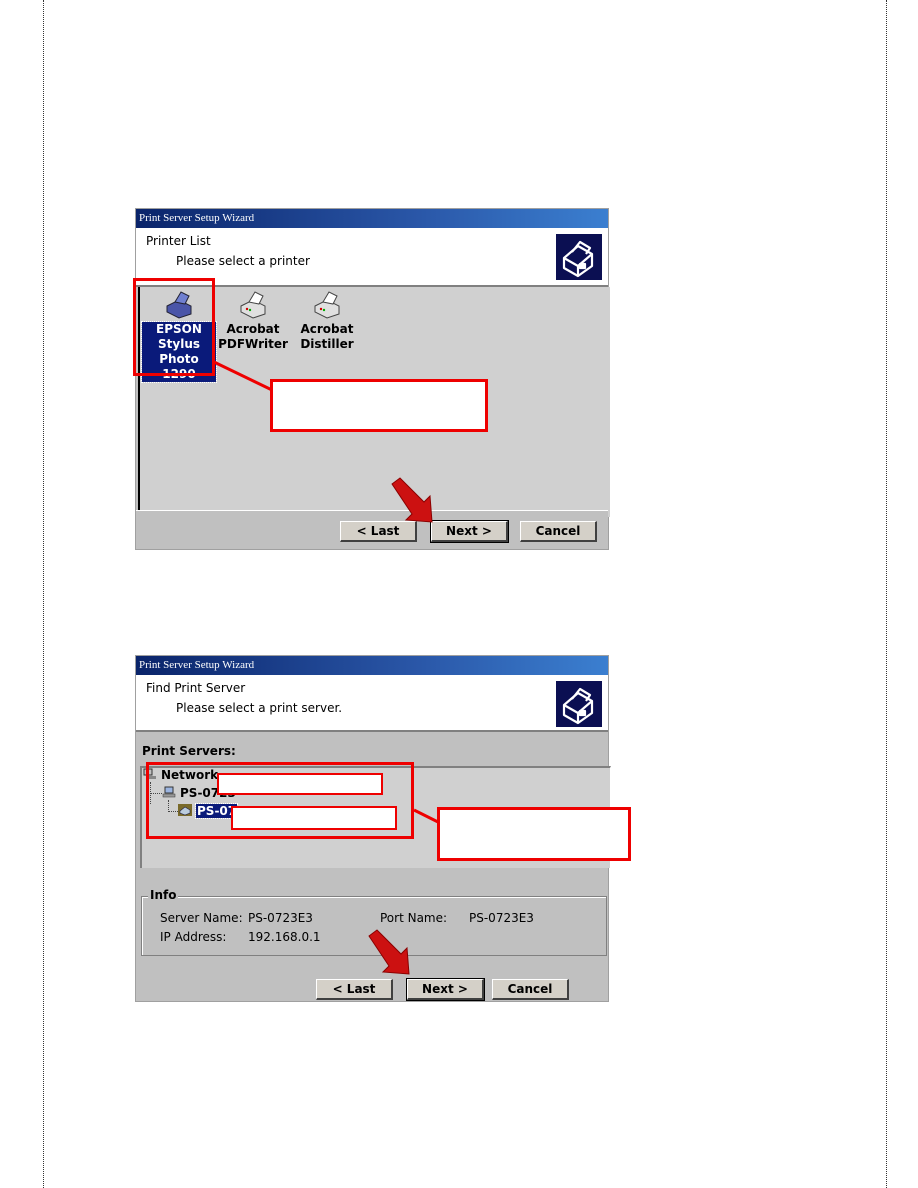  Describe the element at coordinates (414, 918) in the screenshot. I see `port-name-label: Port Name:` at that location.